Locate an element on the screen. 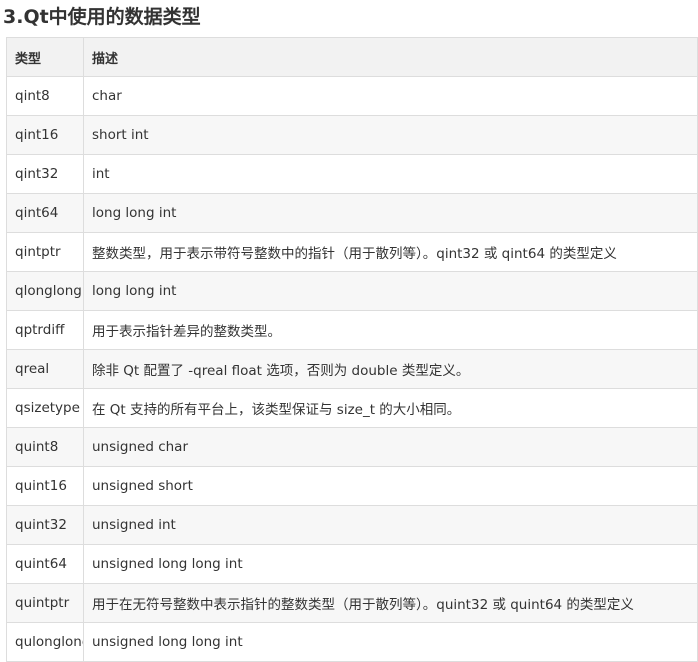 The image size is (698, 662). table-row: quint16 unsigned short is located at coordinates (352, 486).